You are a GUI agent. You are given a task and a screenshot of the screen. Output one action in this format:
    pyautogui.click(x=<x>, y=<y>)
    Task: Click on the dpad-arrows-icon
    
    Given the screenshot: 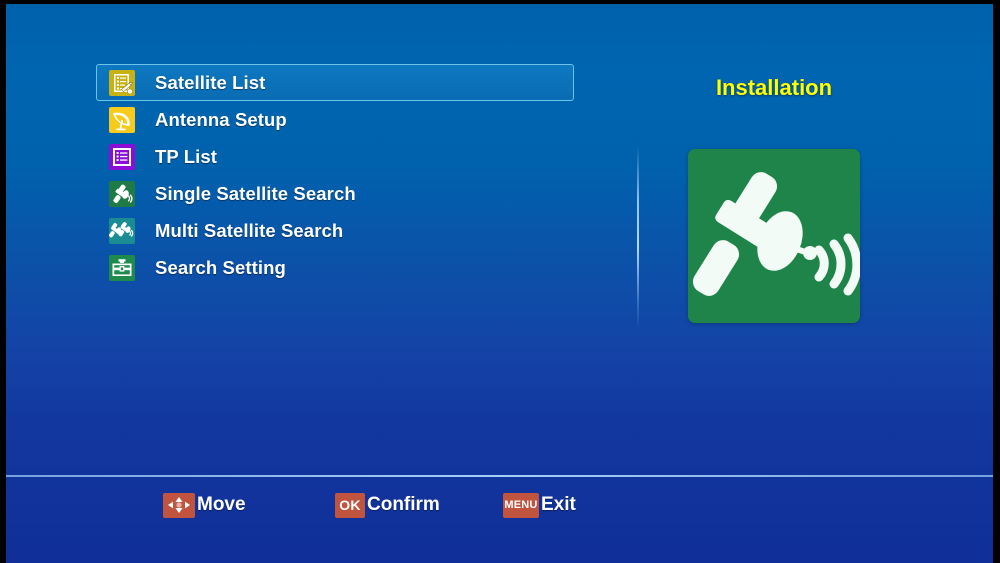 What is the action you would take?
    pyautogui.click(x=179, y=505)
    